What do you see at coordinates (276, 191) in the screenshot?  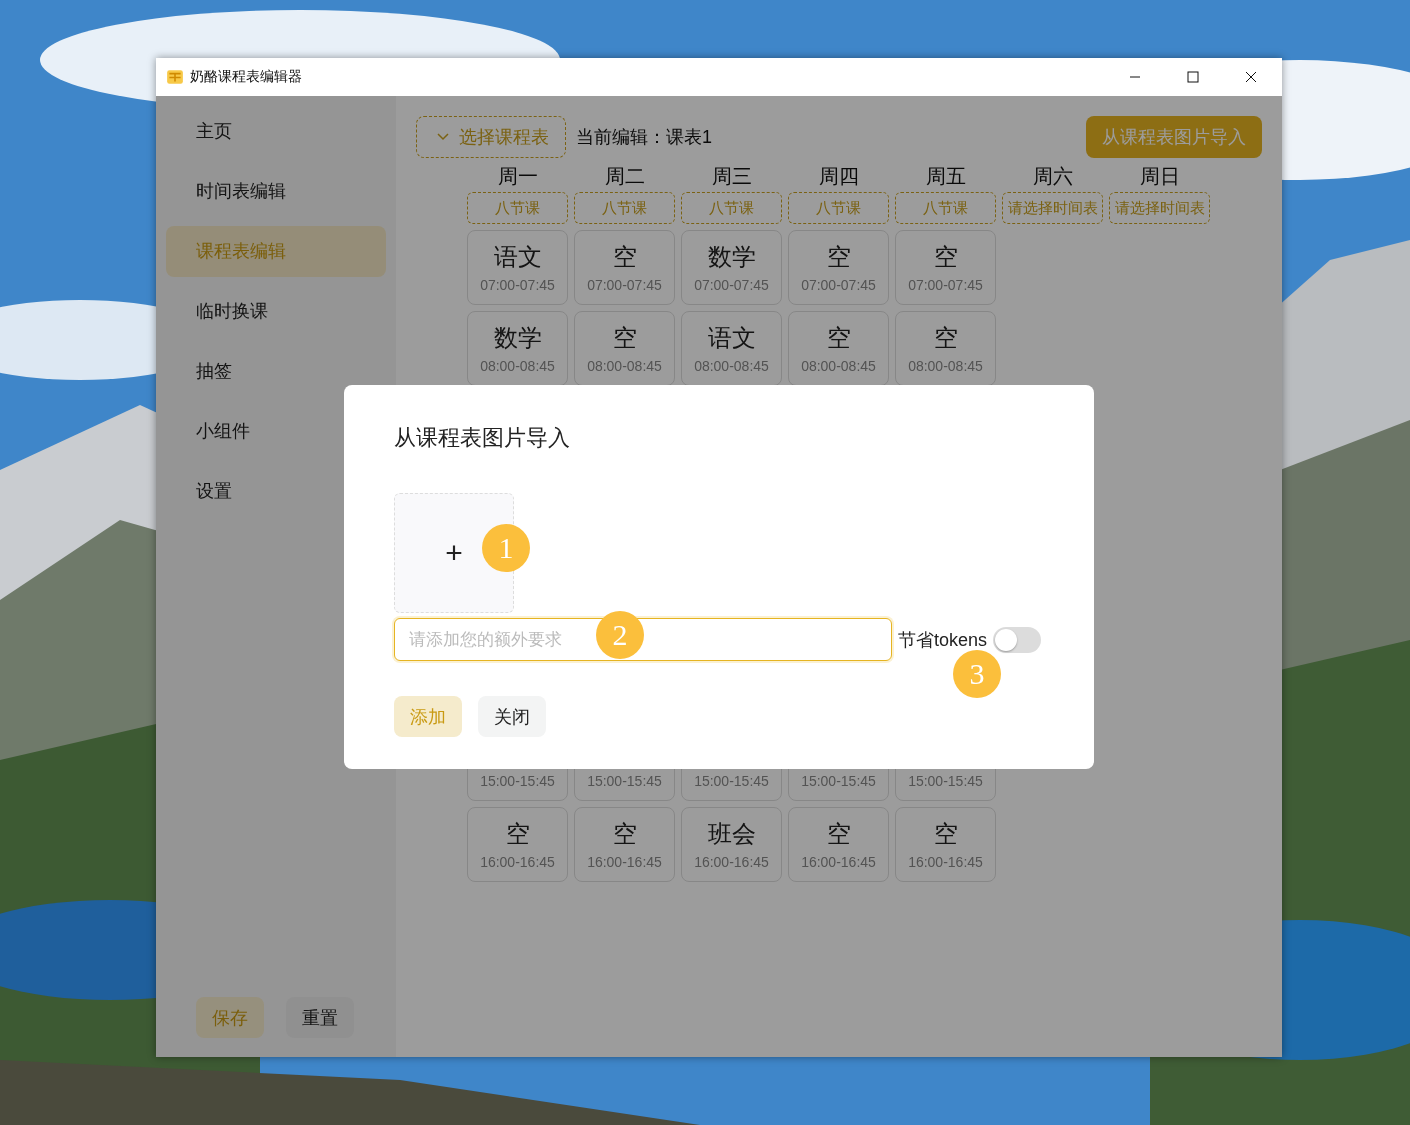 I see `sidebar-item: 时间表编辑` at bounding box center [276, 191].